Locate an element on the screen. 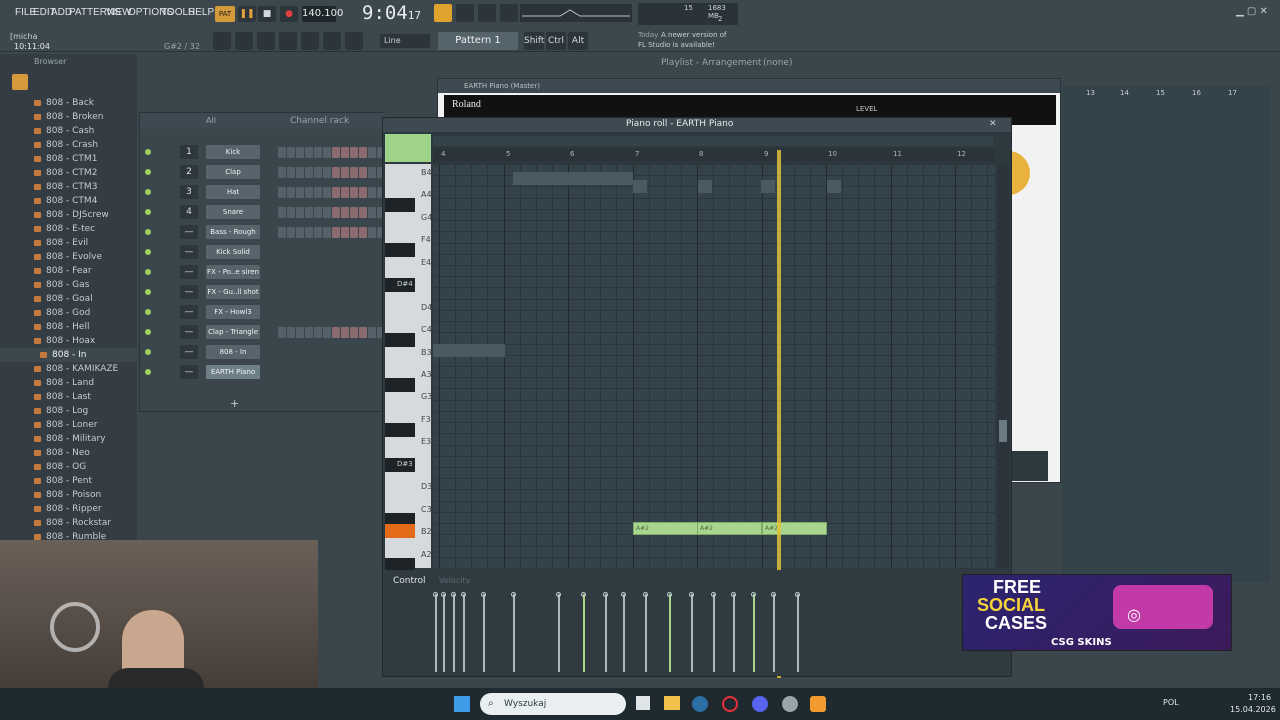 The height and width of the screenshot is (720, 1280). browser-item: 808 - Hell is located at coordinates (68, 327).